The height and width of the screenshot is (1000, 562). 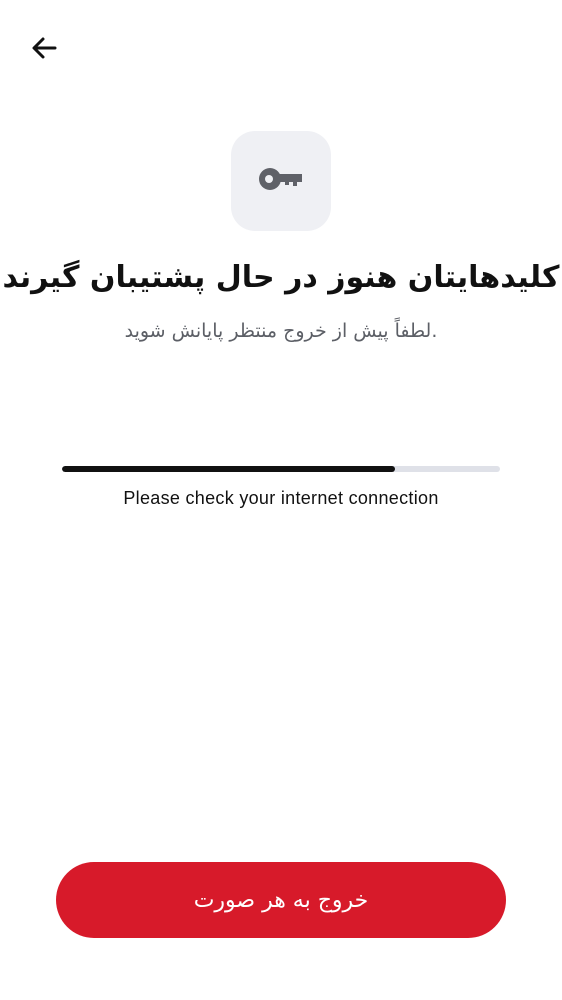 I want to click on page-subtitle: لطفاً پیش از خروج منتظر پایانش شوید., so click(x=281, y=331).